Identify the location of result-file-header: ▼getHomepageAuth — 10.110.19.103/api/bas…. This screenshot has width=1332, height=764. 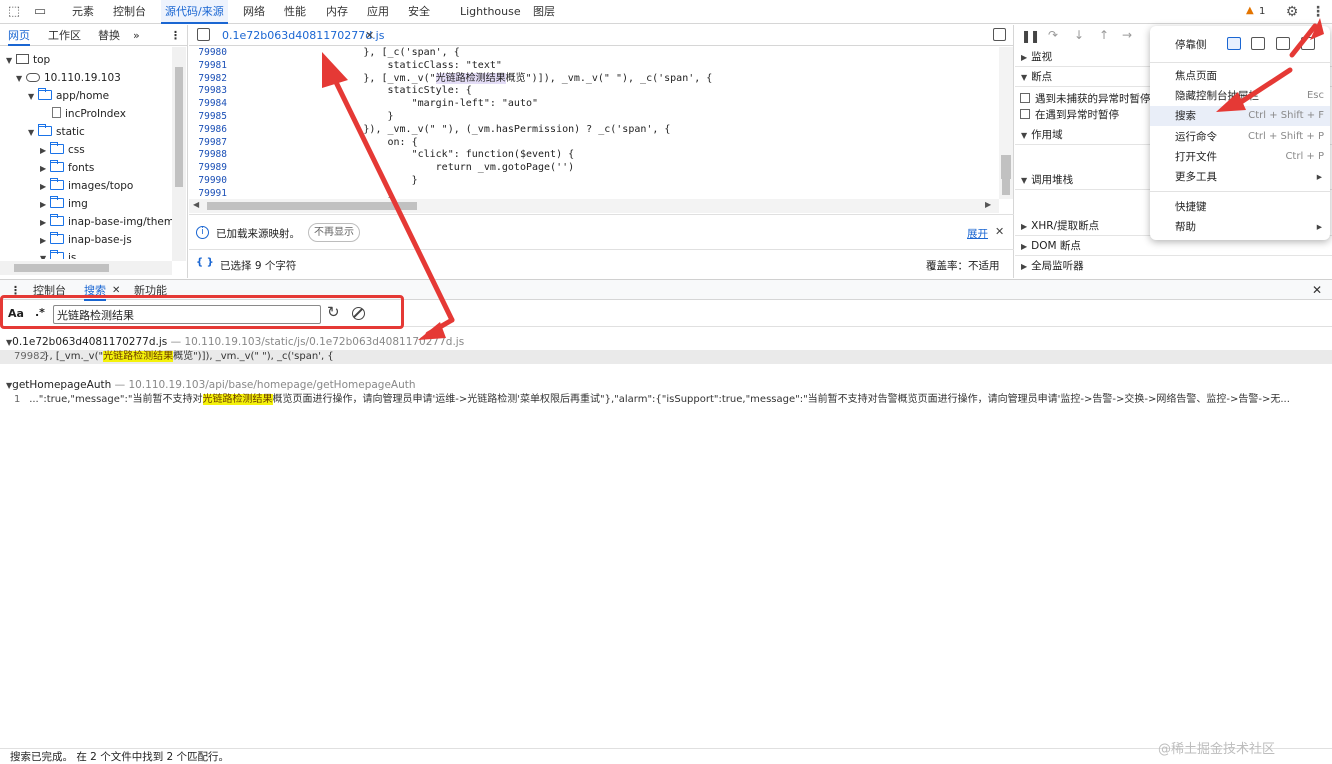
(211, 385).